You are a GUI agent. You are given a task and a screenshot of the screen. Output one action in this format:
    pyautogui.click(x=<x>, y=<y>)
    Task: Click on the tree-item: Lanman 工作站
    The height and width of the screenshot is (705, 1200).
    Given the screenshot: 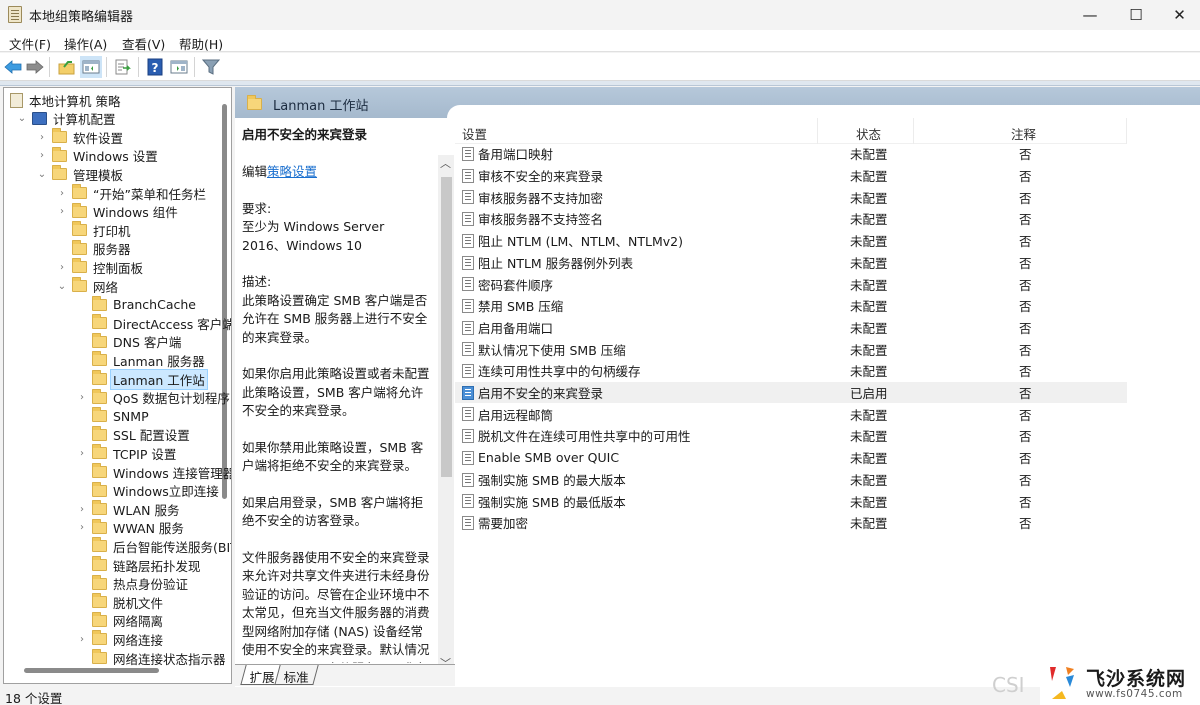 What is the action you would take?
    pyautogui.click(x=142, y=379)
    